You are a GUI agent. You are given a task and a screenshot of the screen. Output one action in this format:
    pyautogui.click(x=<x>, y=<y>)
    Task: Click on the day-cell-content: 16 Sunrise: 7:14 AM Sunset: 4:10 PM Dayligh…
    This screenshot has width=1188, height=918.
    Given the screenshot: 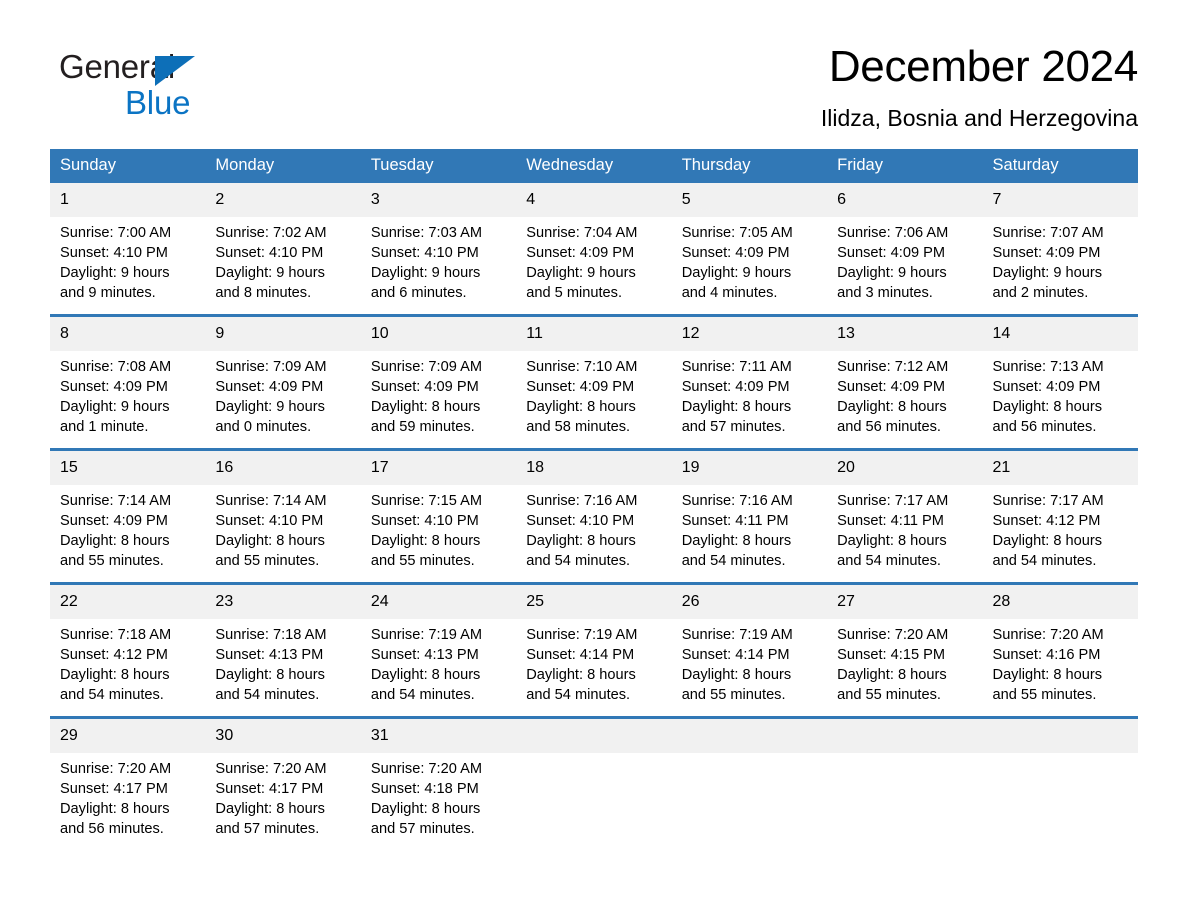 What is the action you would take?
    pyautogui.click(x=283, y=517)
    